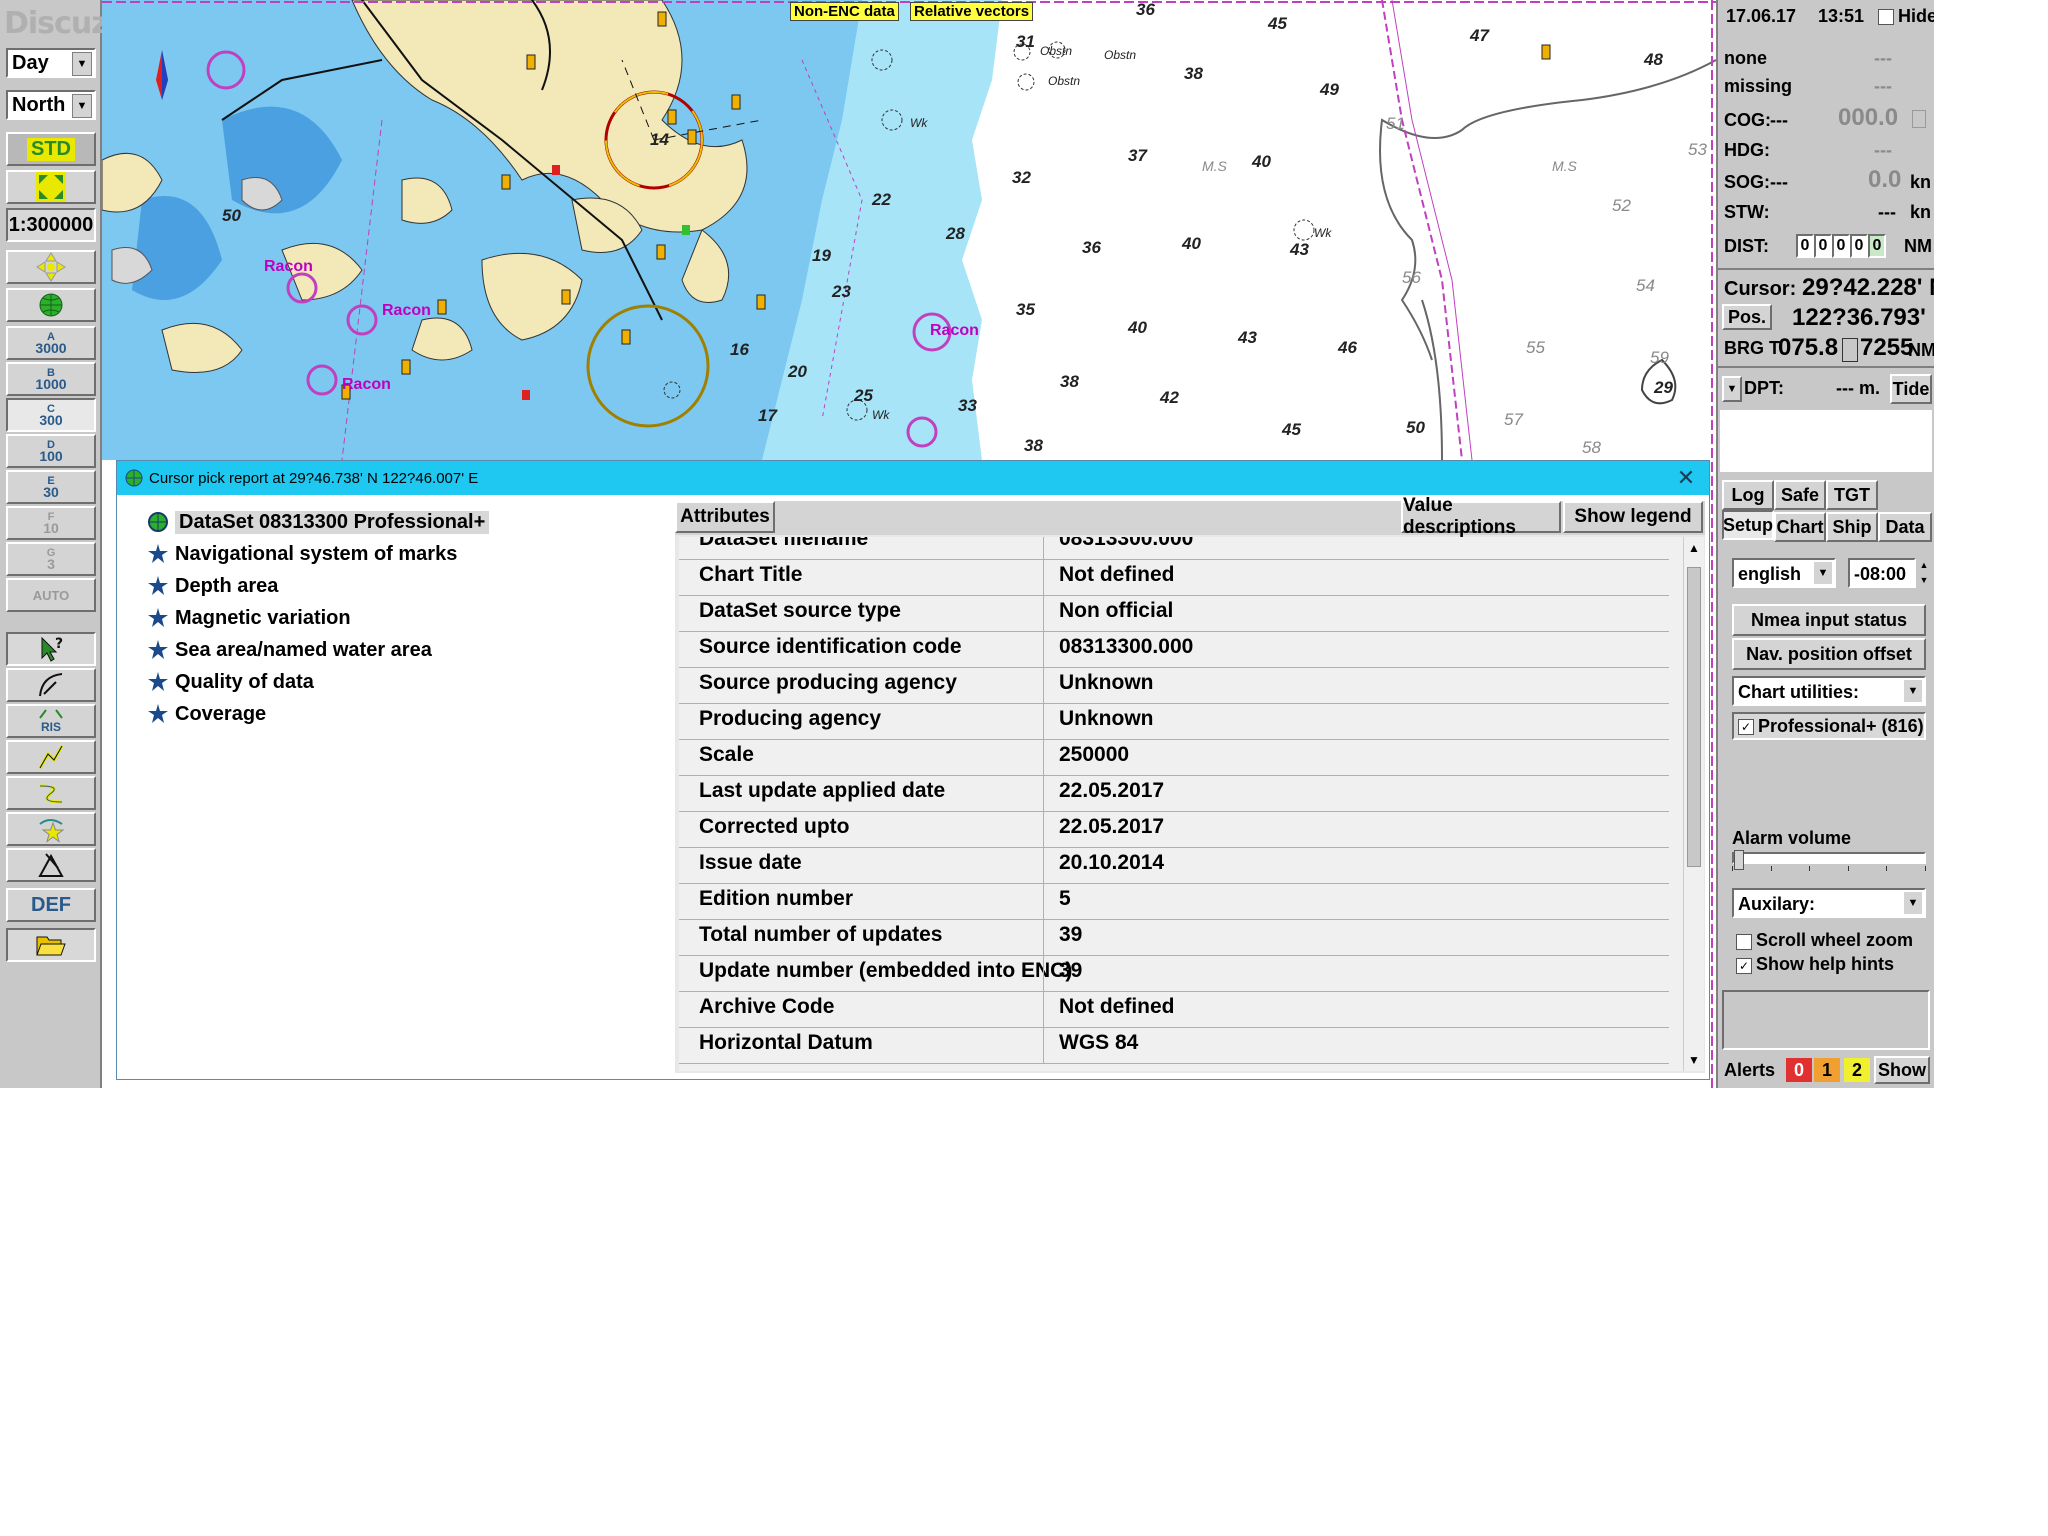  What do you see at coordinates (51, 305) in the screenshot?
I see `globe-button` at bounding box center [51, 305].